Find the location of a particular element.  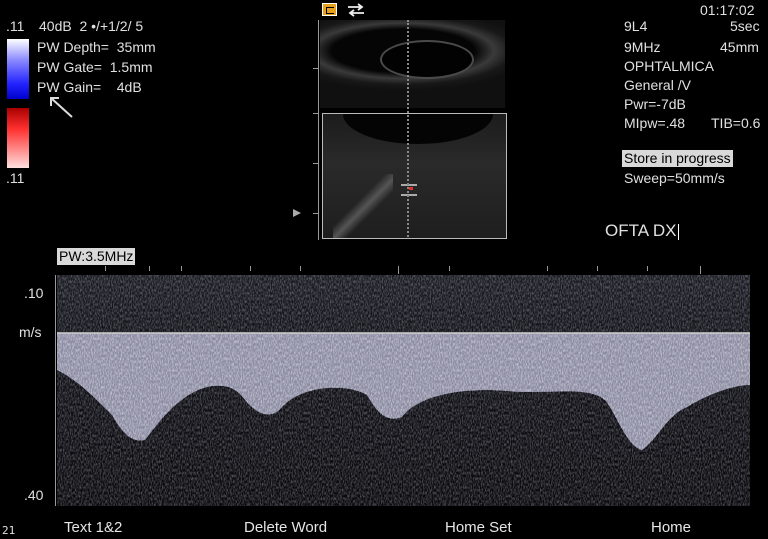

clock-readout: 01:17:02 is located at coordinates (727, 10).